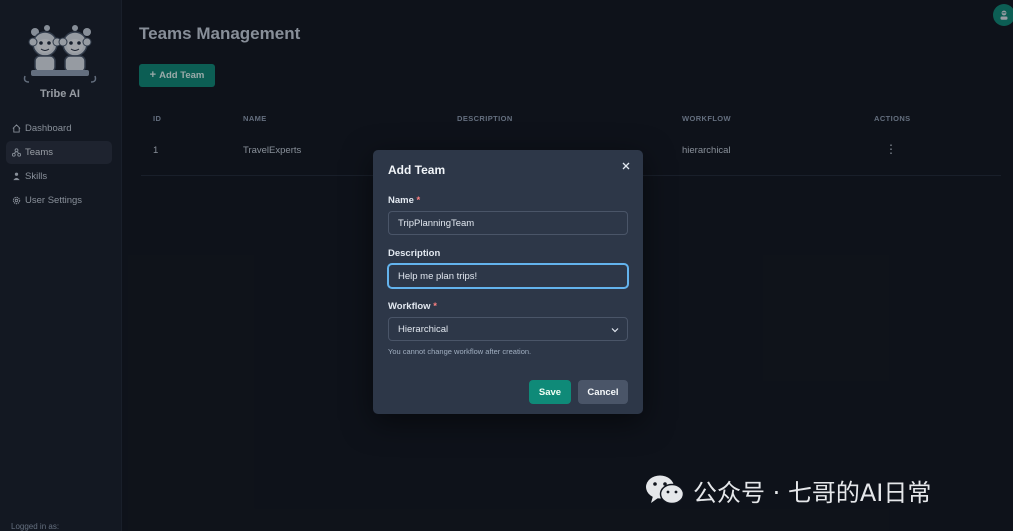 The width and height of the screenshot is (1013, 531). Describe the element at coordinates (812, 492) in the screenshot. I see `watermark-text: 公众号 · 七哥的AI日常` at that location.